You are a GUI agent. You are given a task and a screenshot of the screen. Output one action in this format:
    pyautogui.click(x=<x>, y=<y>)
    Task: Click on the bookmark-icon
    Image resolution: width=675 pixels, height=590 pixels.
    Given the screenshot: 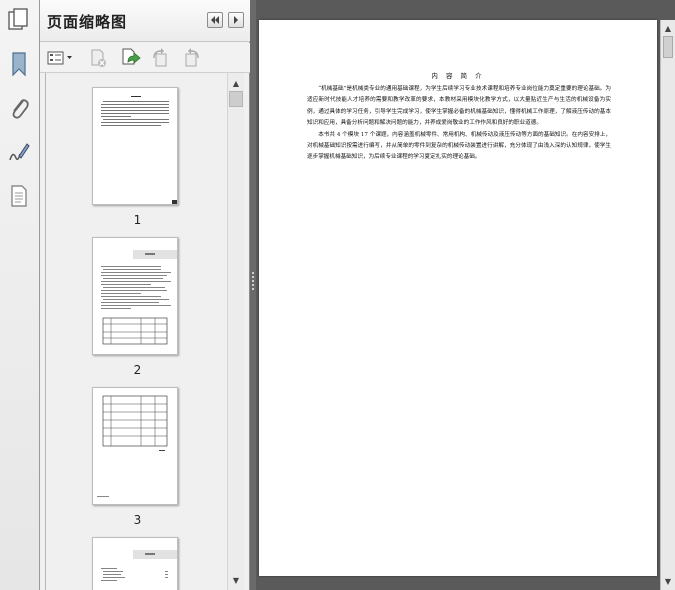 What is the action you would take?
    pyautogui.click(x=19, y=64)
    